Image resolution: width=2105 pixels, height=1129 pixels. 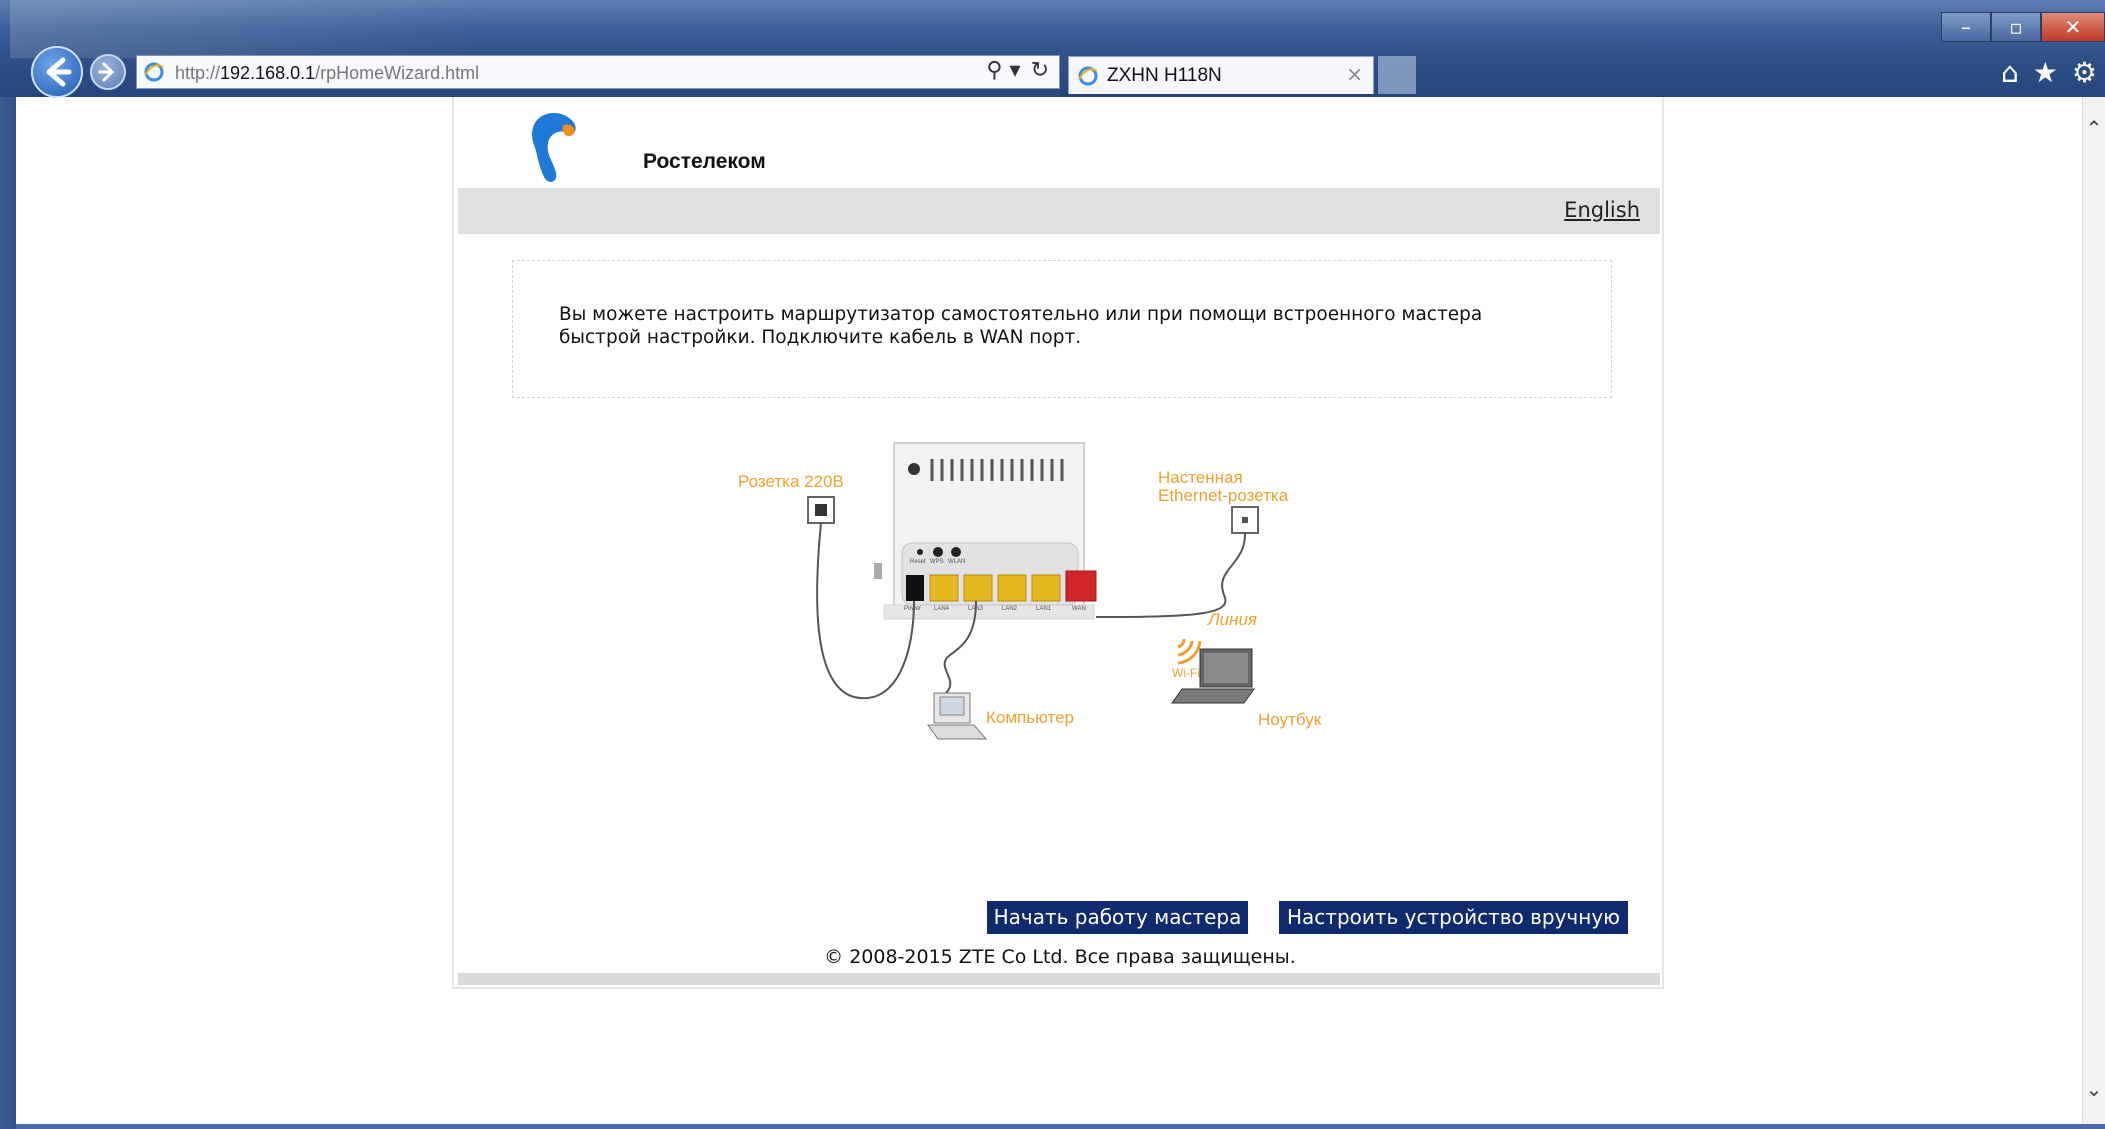 I want to click on close-window-button: ✕, so click(x=2073, y=27).